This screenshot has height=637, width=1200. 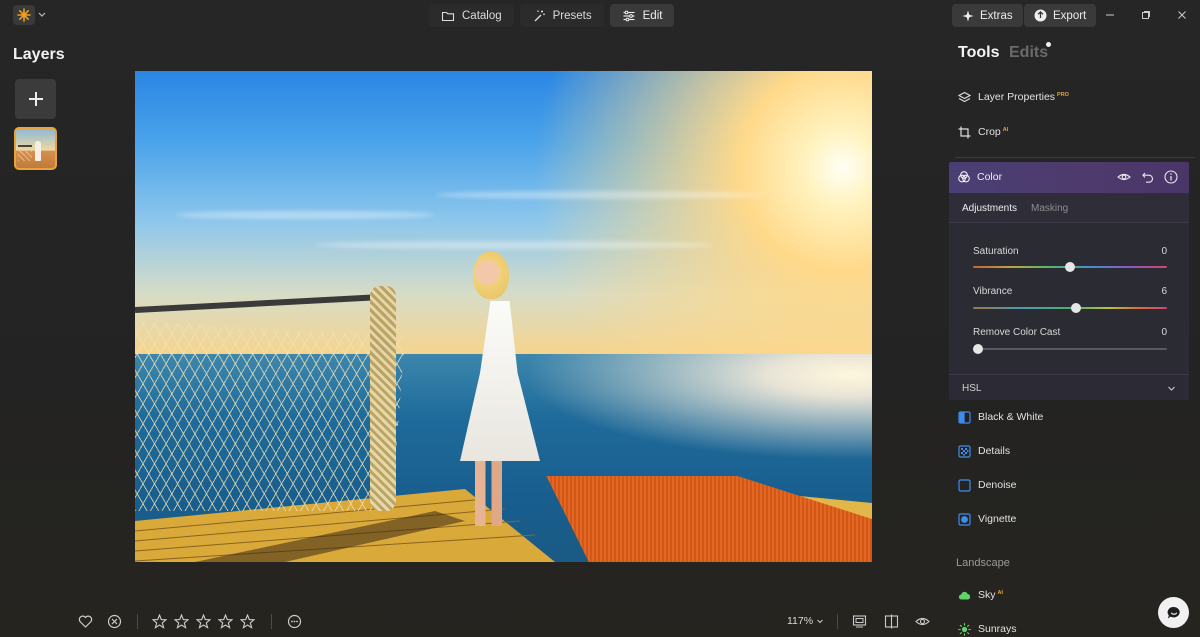 I want to click on nav-presets-button: Presets, so click(x=561, y=15).